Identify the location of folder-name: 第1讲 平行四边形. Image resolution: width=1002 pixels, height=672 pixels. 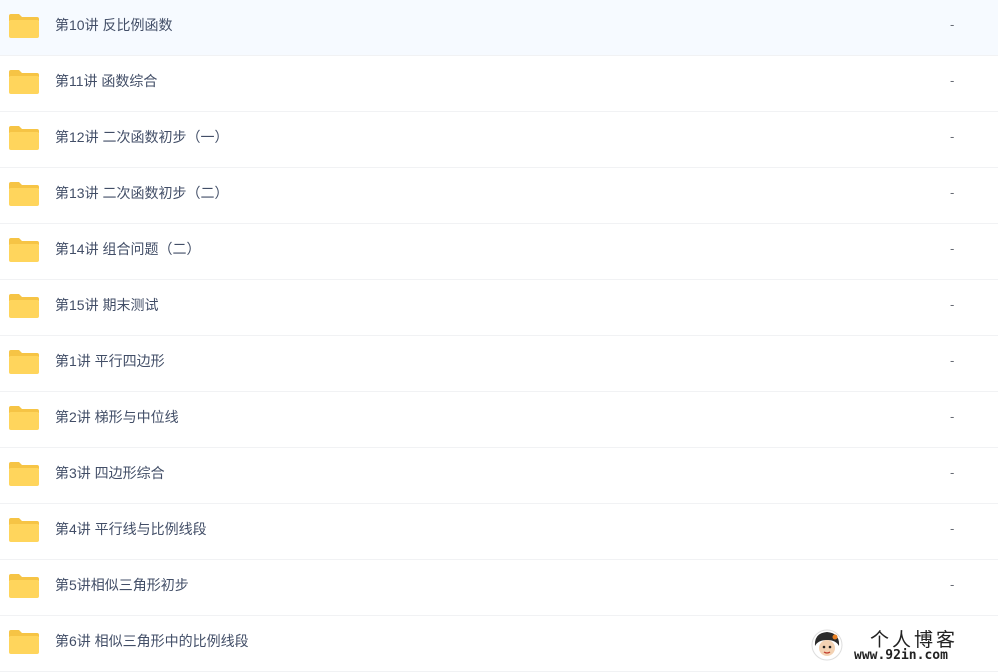
(110, 361).